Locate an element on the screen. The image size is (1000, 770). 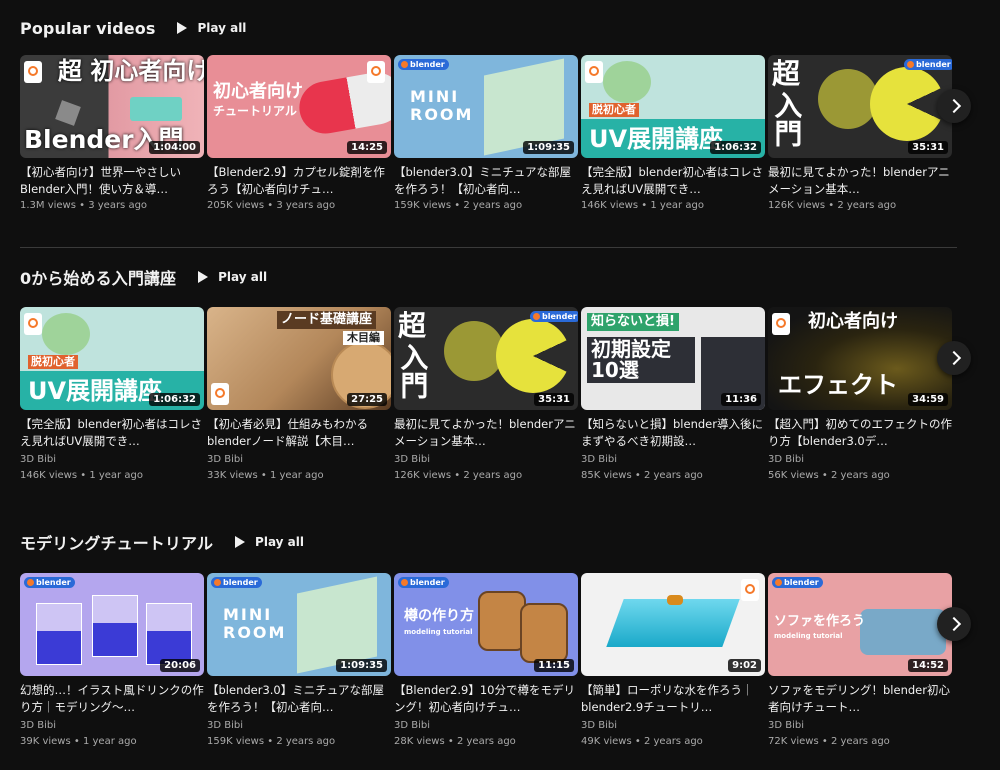
shelf-title: 0から始める入門講座 is located at coordinates (98, 277).